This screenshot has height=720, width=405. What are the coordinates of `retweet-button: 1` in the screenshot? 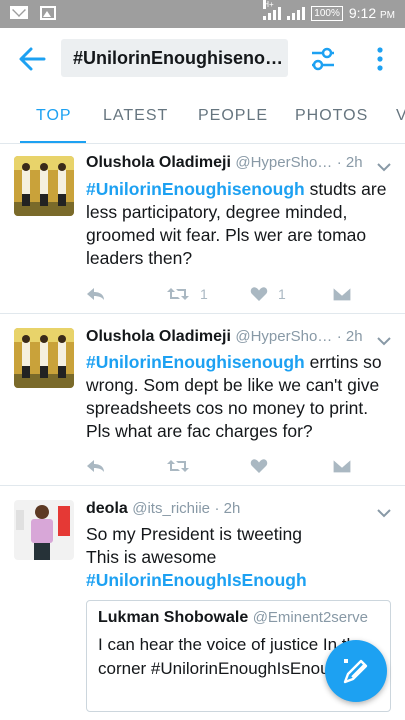 It's located at (187, 294).